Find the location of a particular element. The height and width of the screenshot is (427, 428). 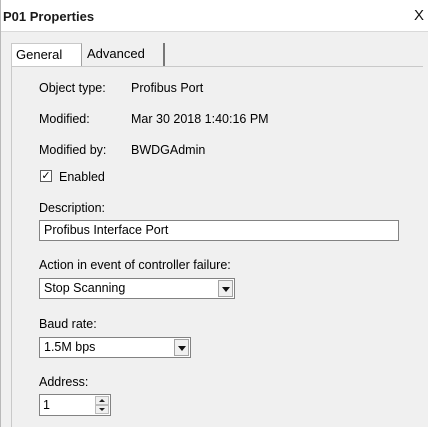

checkmark-icon: ✓ is located at coordinates (46, 176).